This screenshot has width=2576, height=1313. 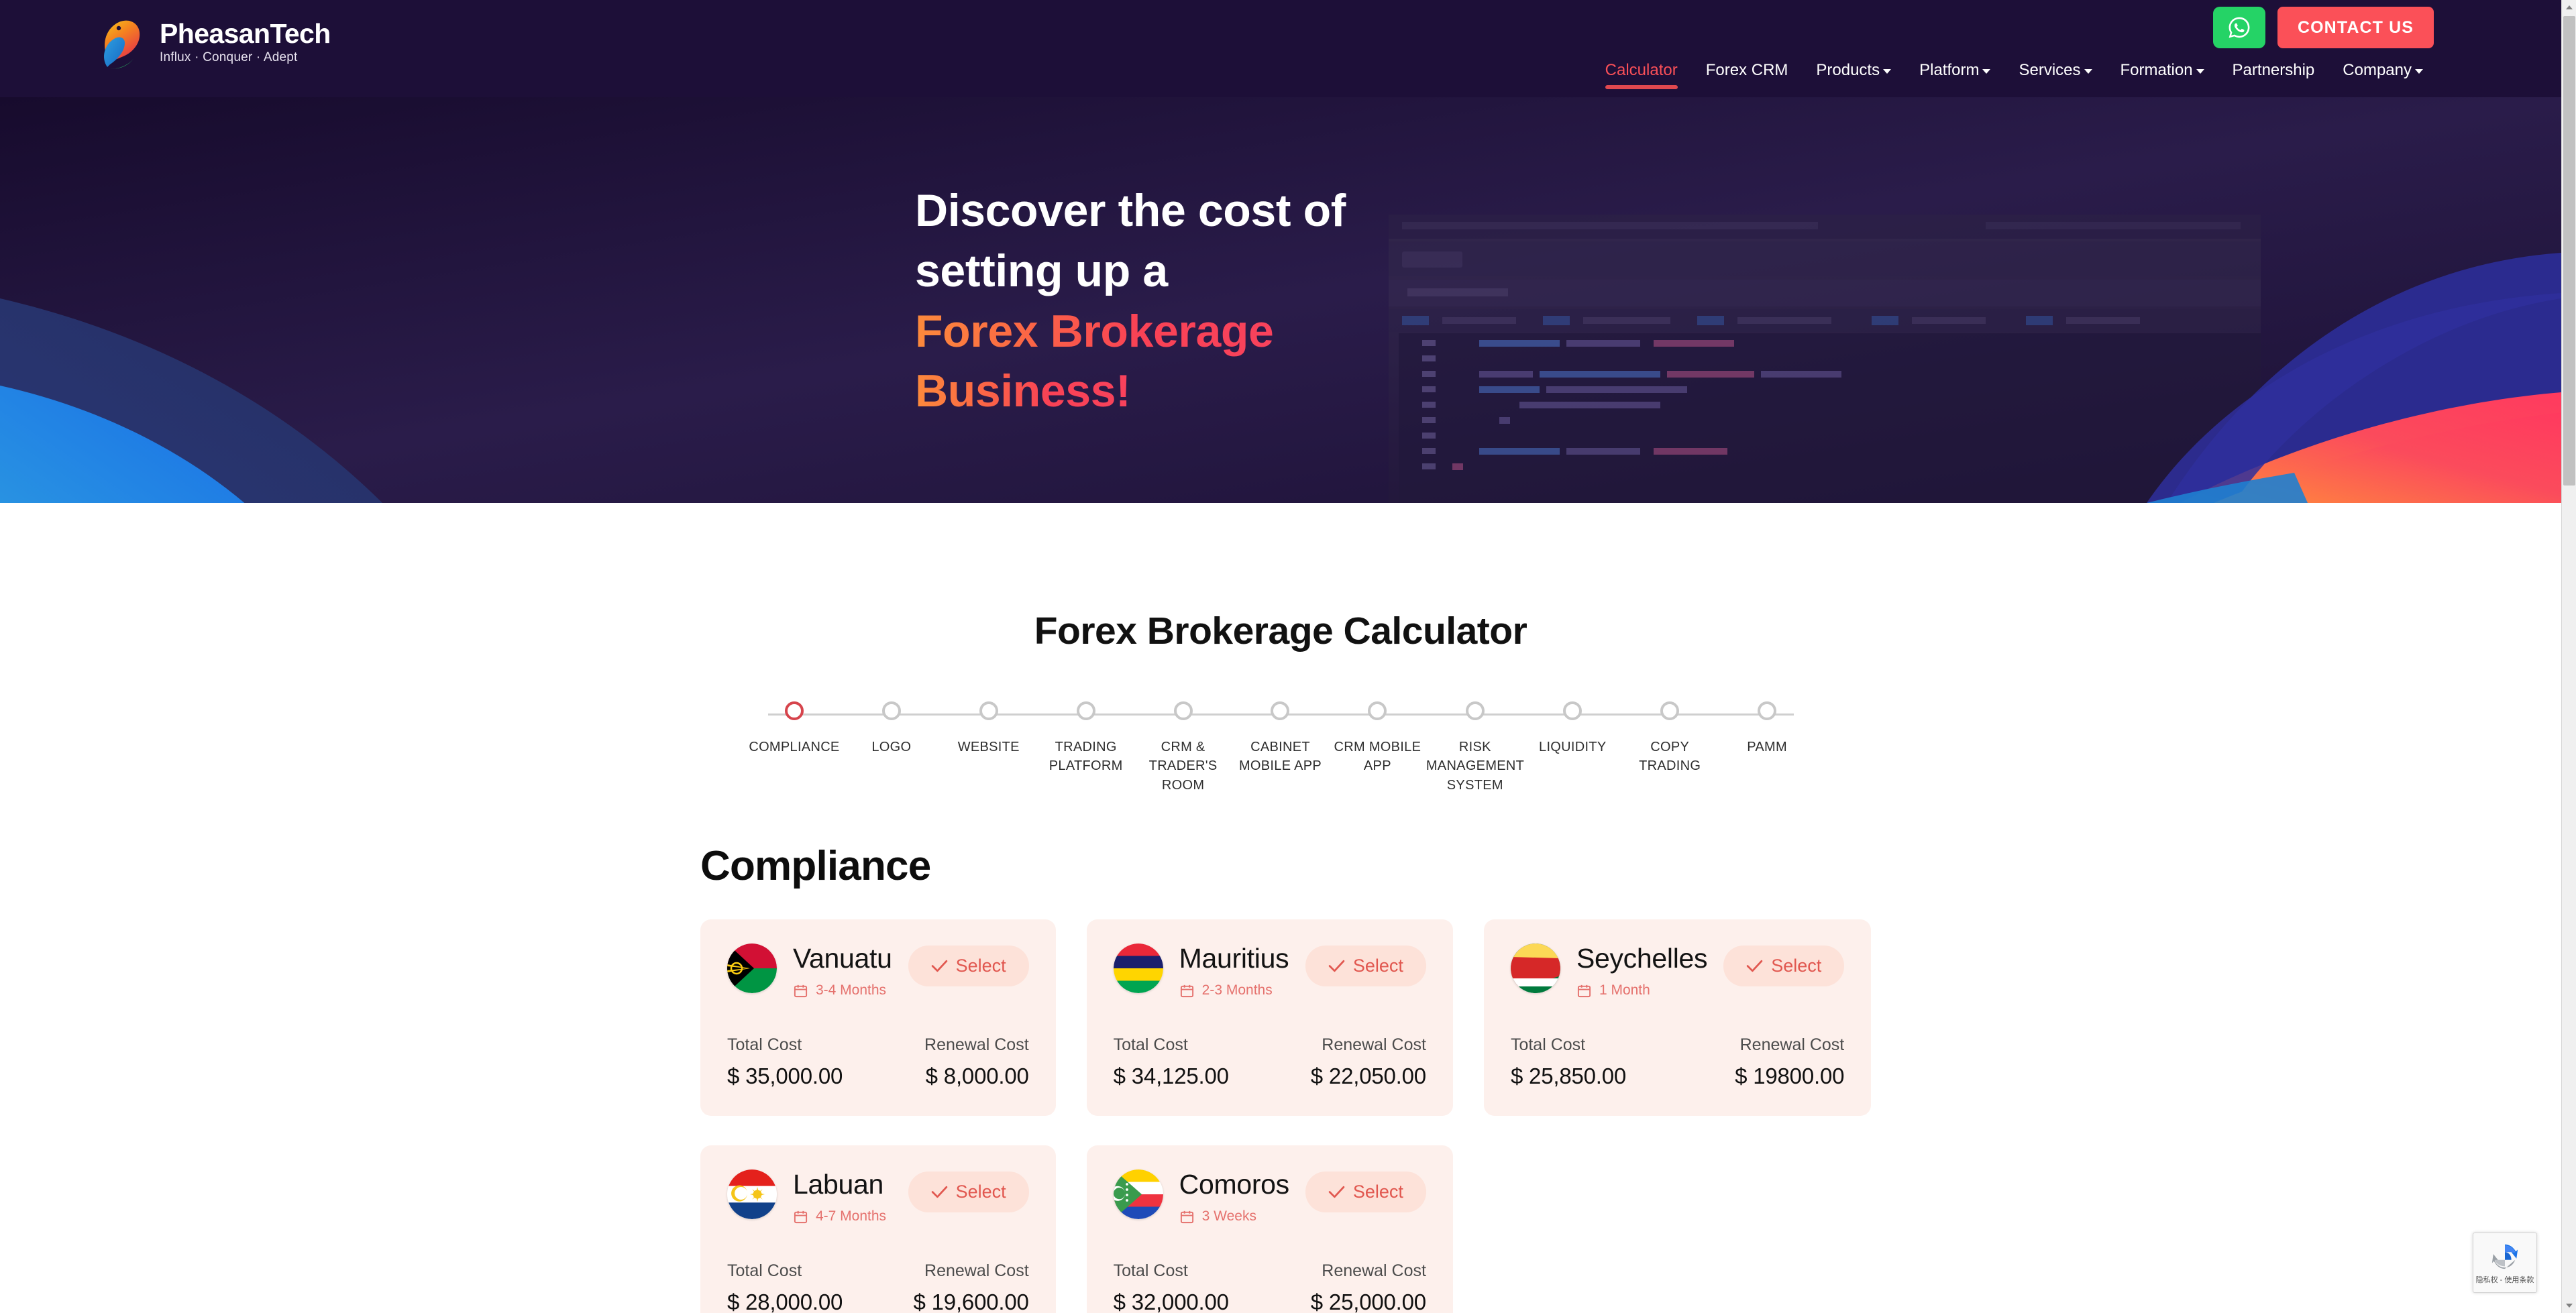 What do you see at coordinates (1368, 1076) in the screenshot?
I see `renewal-cost-value: $ 22,050.00` at bounding box center [1368, 1076].